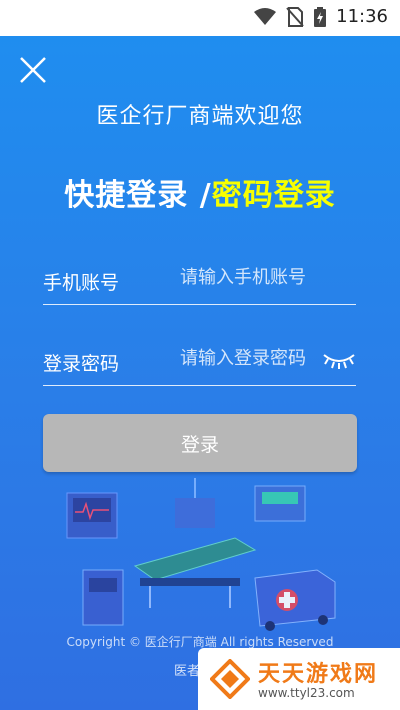  What do you see at coordinates (81, 364) in the screenshot?
I see `password-label: 登录密码` at bounding box center [81, 364].